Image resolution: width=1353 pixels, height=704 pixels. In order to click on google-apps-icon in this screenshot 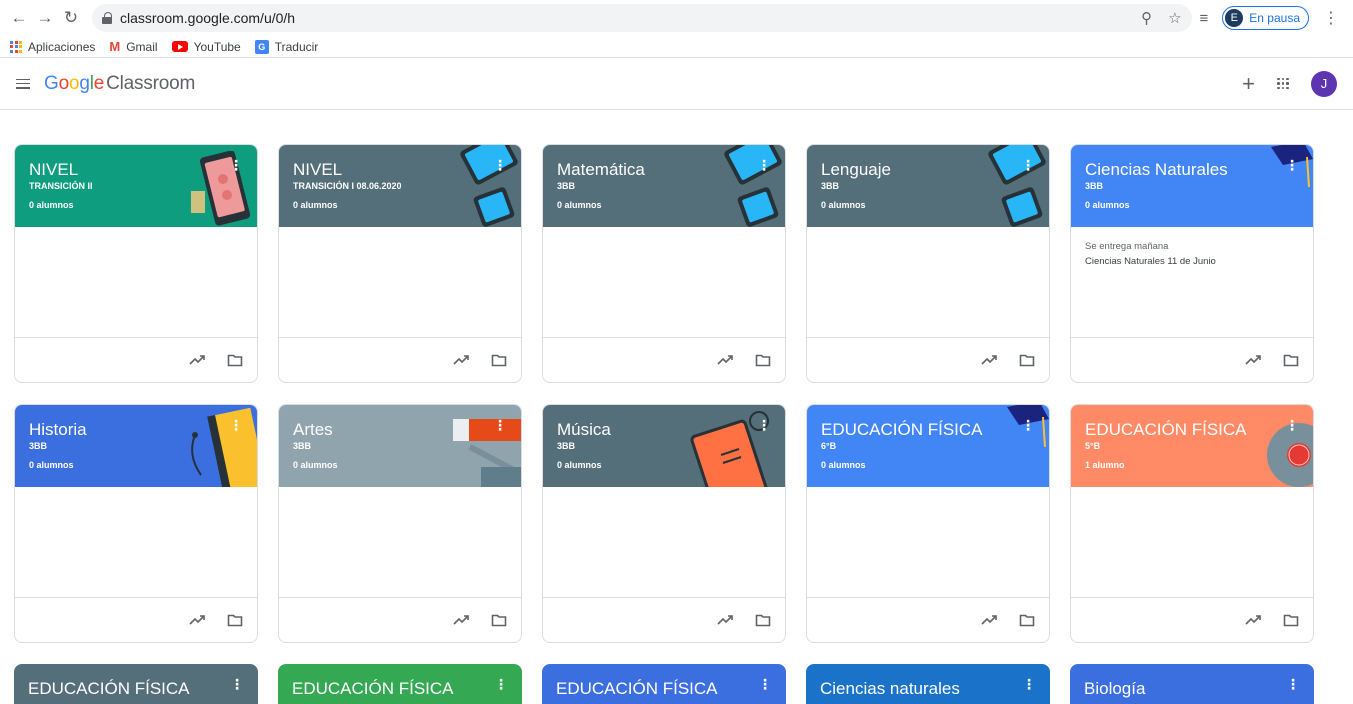, I will do `click(1283, 83)`.